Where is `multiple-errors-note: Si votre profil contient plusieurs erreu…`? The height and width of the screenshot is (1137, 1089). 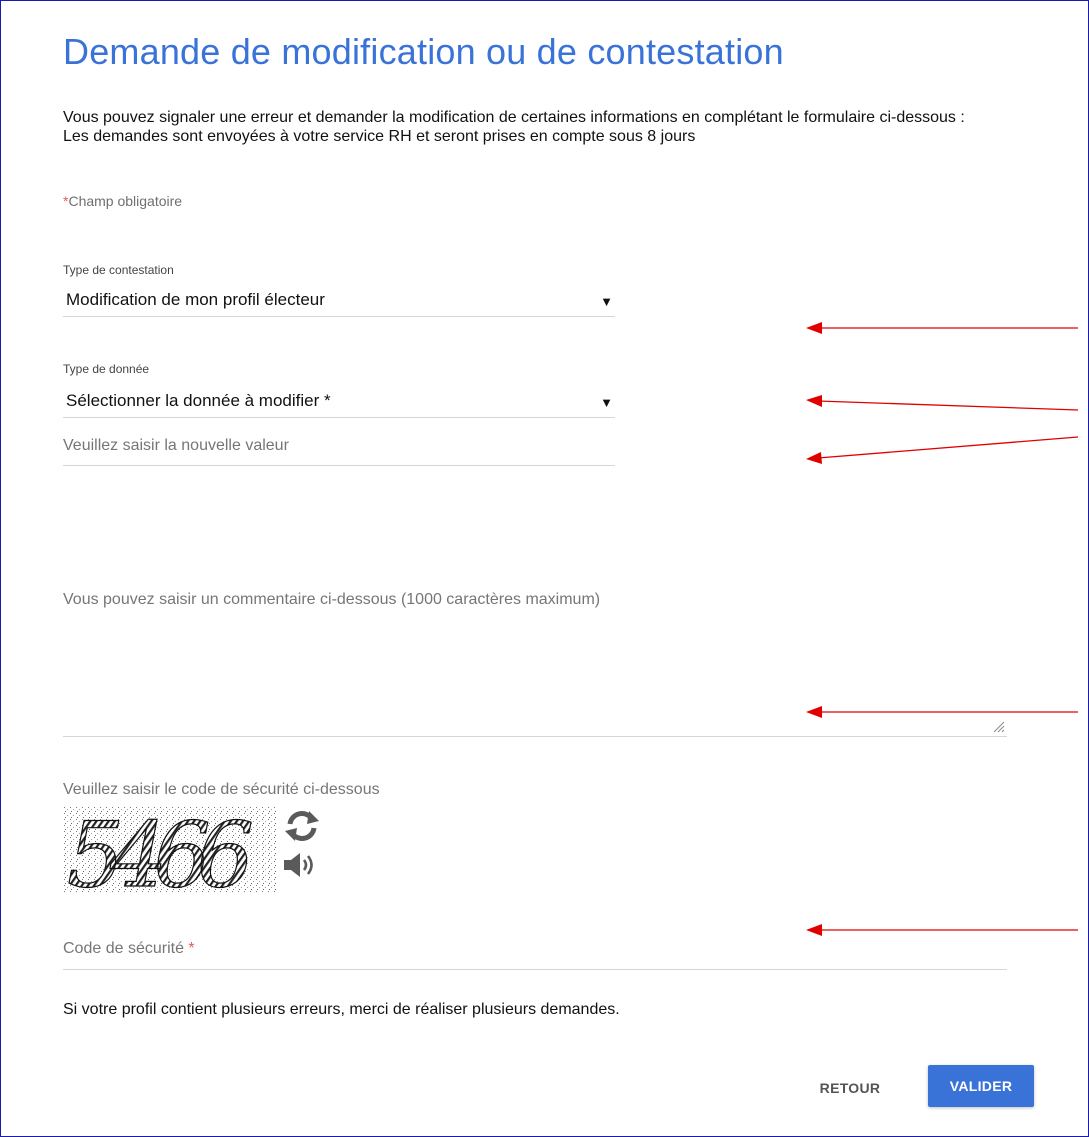 multiple-errors-note: Si votre profil contient plusieurs erreu… is located at coordinates (341, 1009).